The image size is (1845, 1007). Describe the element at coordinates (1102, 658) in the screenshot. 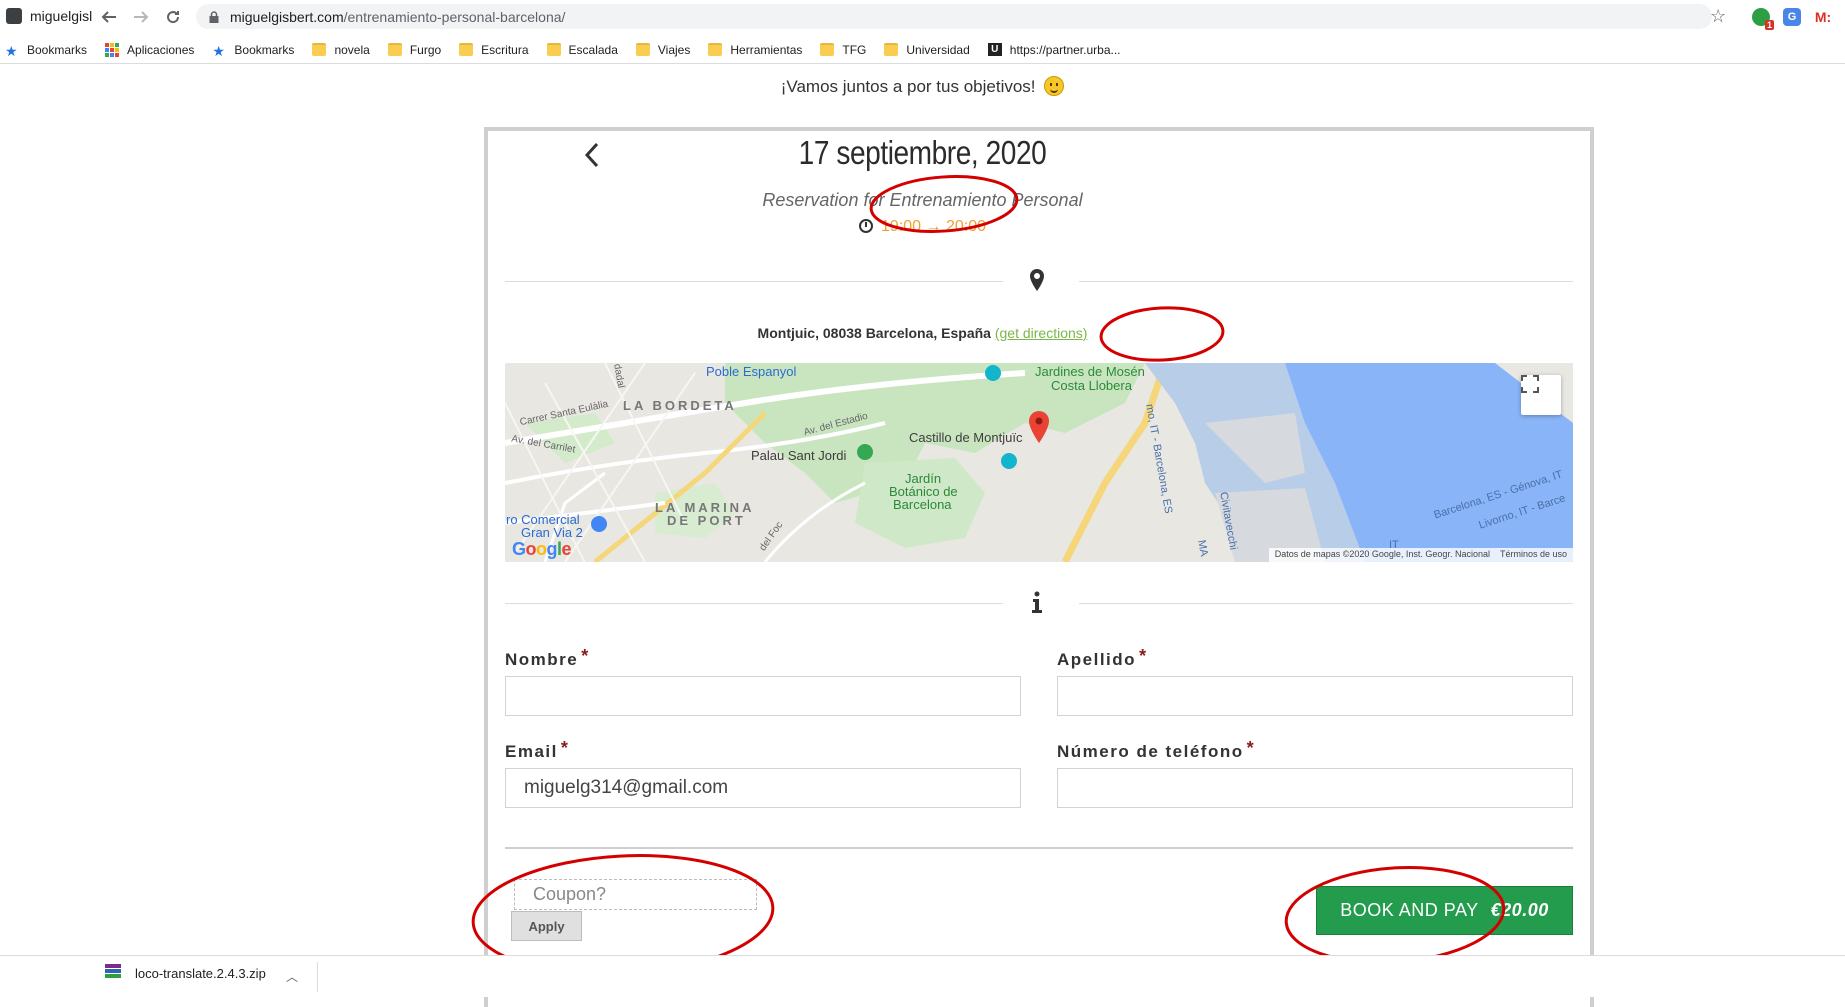

I see `apellido-label: Apellido *` at that location.